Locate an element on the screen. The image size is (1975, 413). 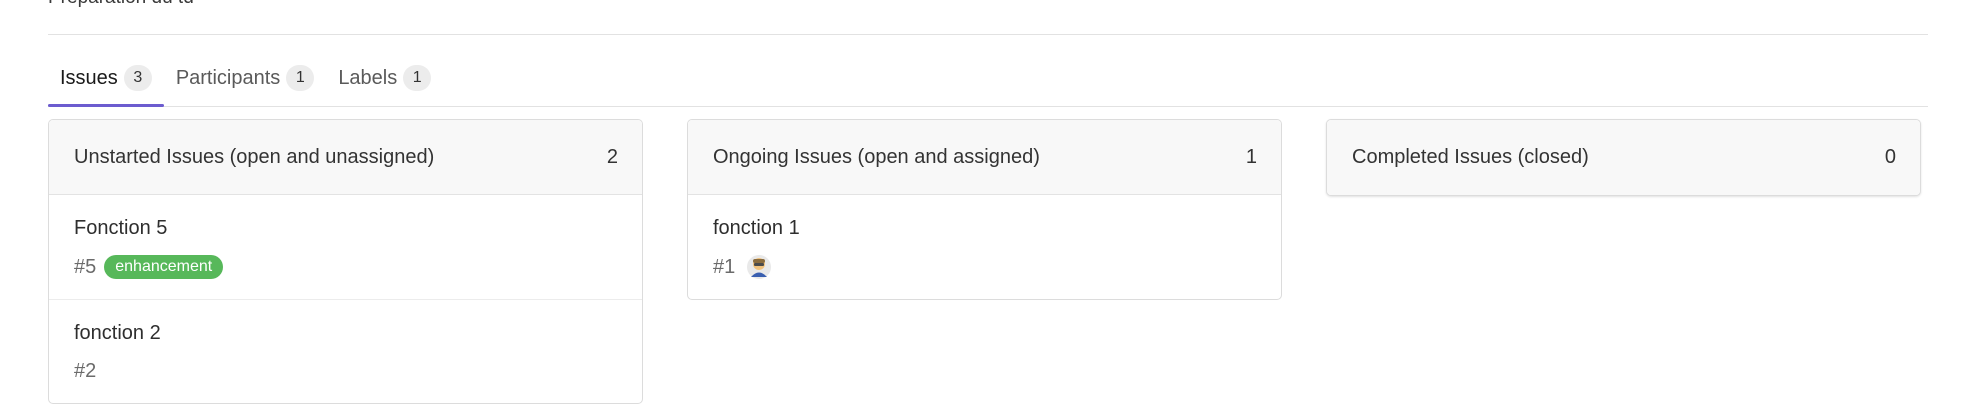
ongoing-column-header: Ongoing Issues (open and assigned) 1 is located at coordinates (984, 157).